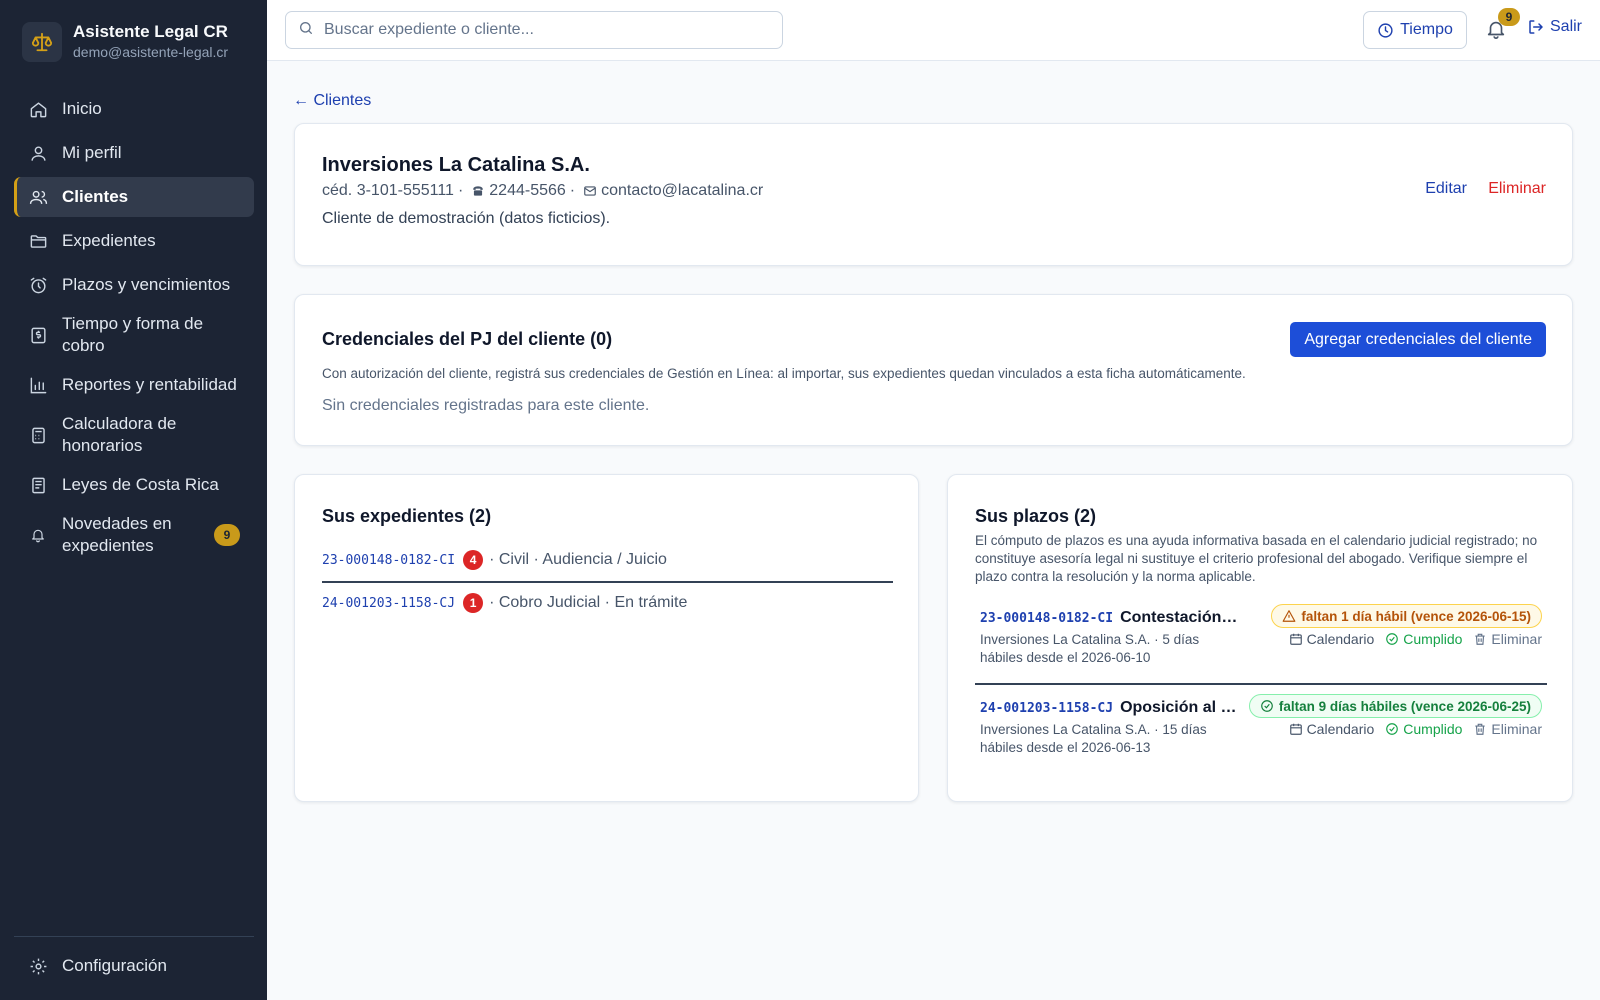  I want to click on sidebar-item-calculadora: Calculadora de honorarios, so click(134, 435).